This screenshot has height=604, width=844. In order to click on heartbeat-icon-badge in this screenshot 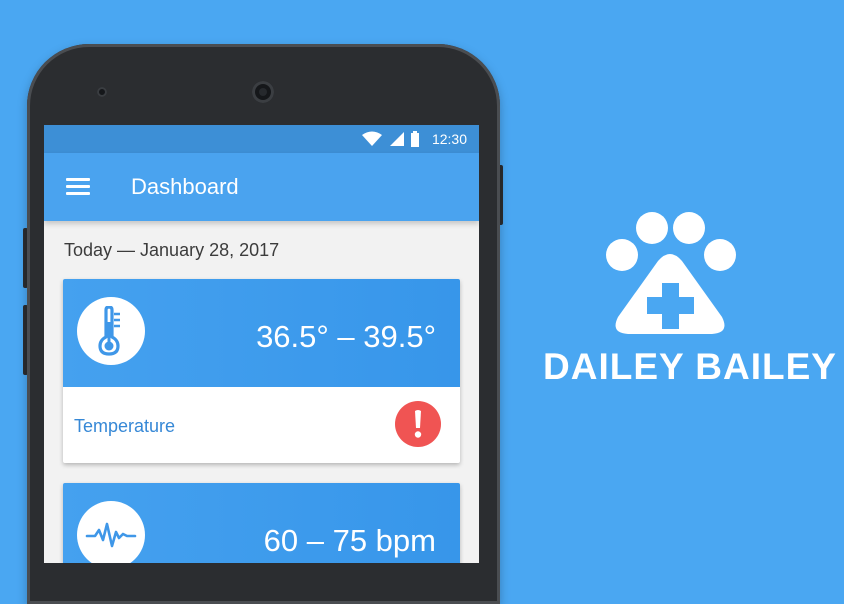, I will do `click(111, 532)`.